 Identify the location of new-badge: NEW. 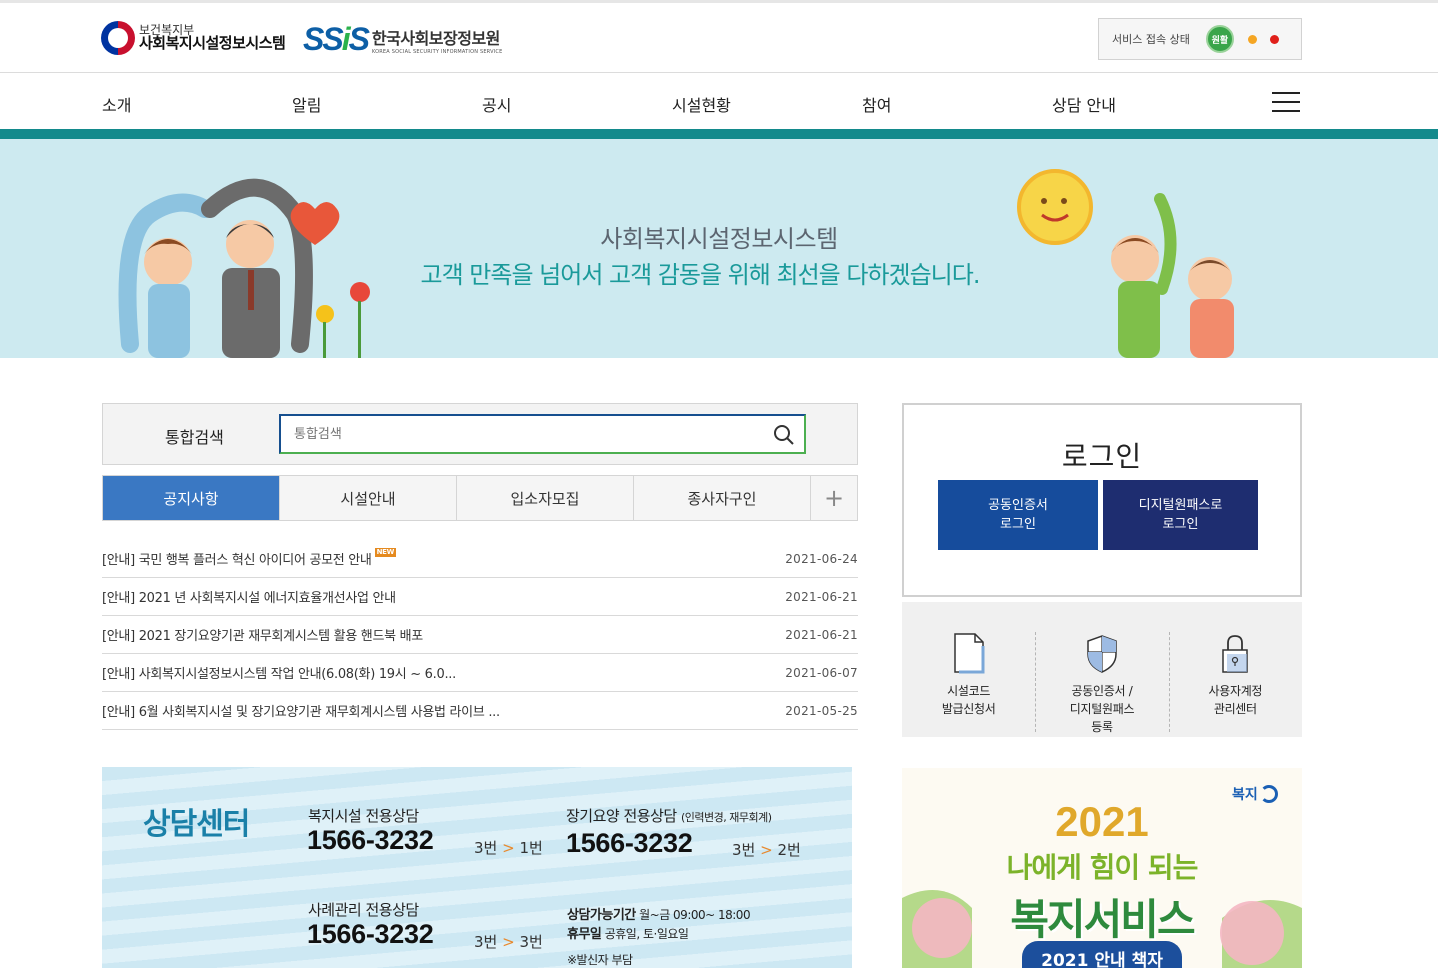
(385, 552).